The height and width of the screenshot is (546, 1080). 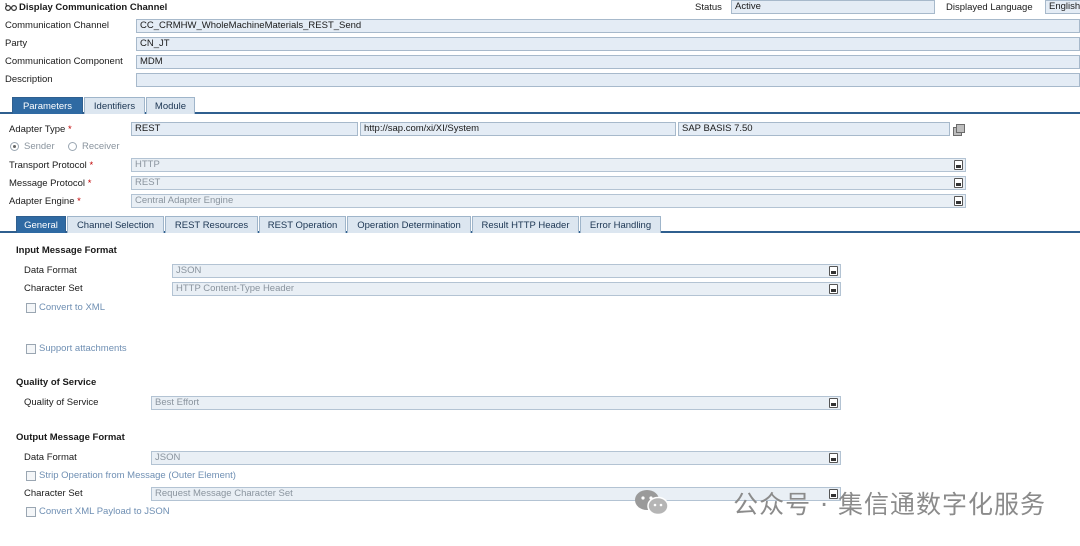 What do you see at coordinates (104, 511) in the screenshot?
I see `convert-xml-payload-label: Convert XML Payload to JSON` at bounding box center [104, 511].